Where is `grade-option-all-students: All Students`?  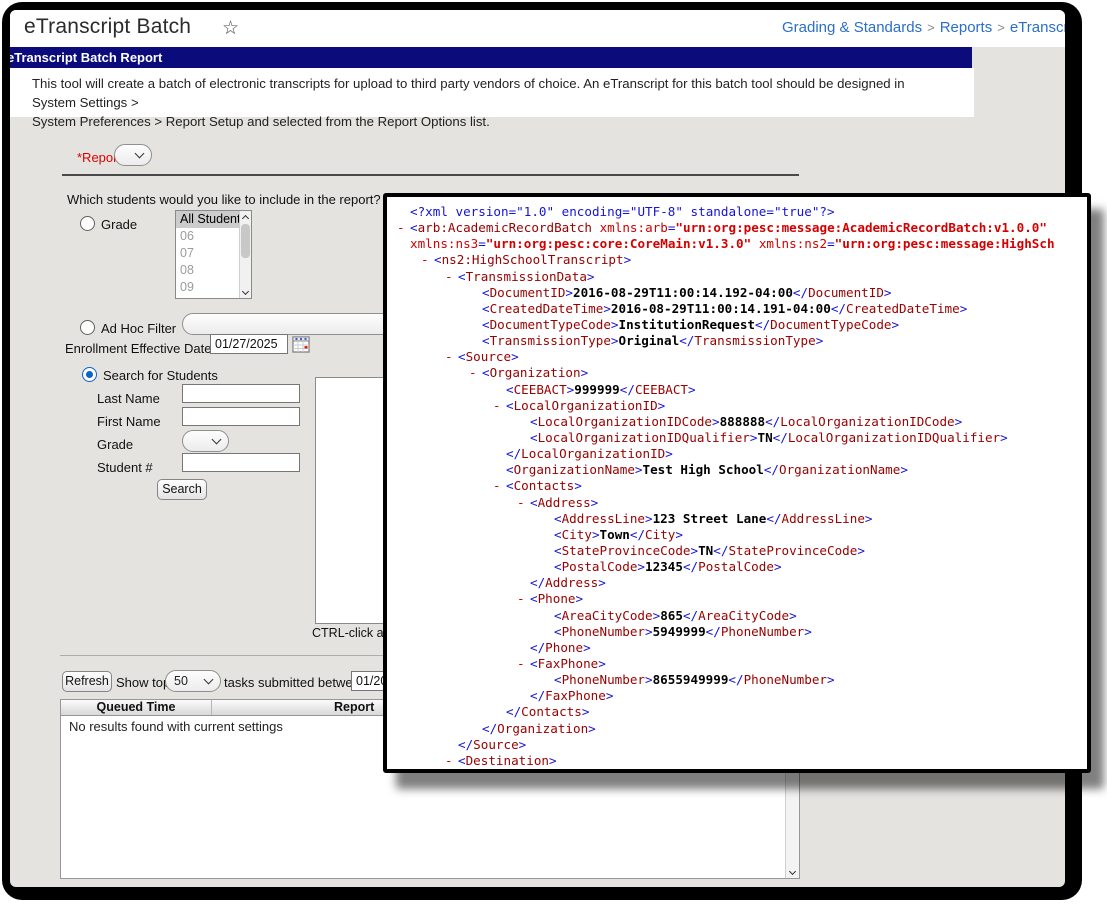
grade-option-all-students: All Students is located at coordinates (211, 219).